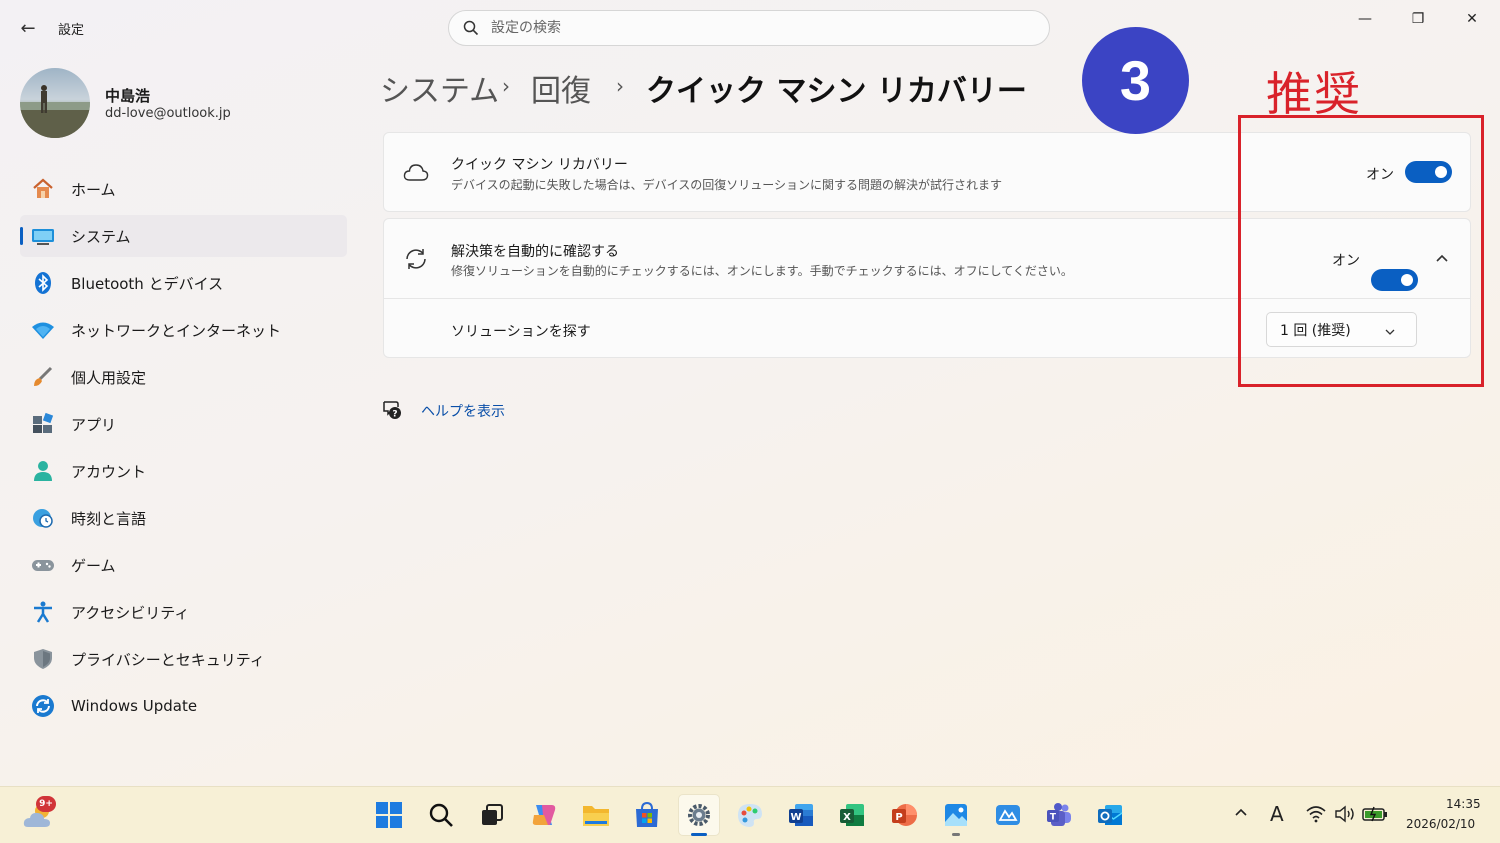 Image resolution: width=1500 pixels, height=843 pixels. I want to click on copilot-icon, so click(544, 815).